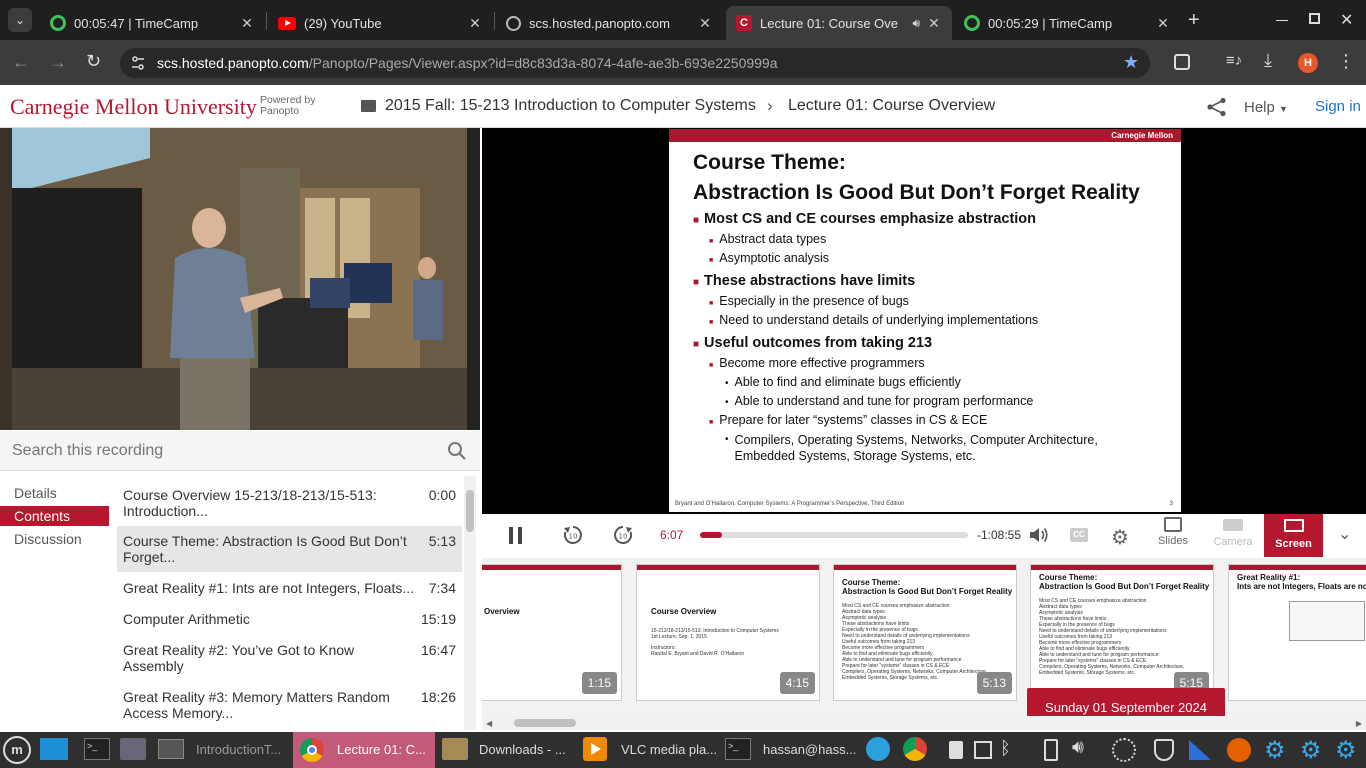 The width and height of the screenshot is (1366, 768). What do you see at coordinates (1164, 750) in the screenshot?
I see `shield-icon` at bounding box center [1164, 750].